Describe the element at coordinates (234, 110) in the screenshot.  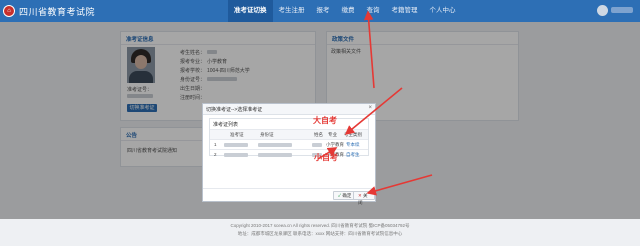
I see `dialog-title: 切换准考证-->选择准考证` at that location.